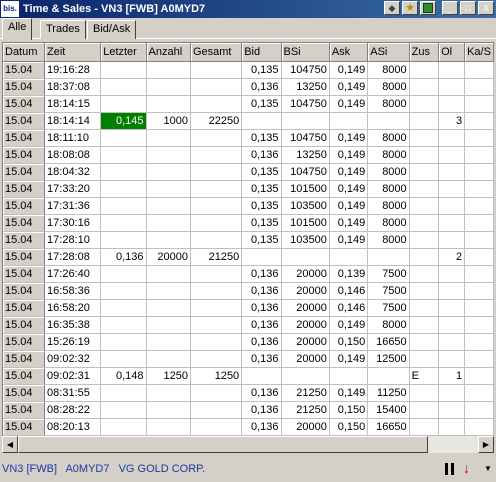  What do you see at coordinates (168, 257) in the screenshot?
I see `table-cell: 20000` at bounding box center [168, 257].